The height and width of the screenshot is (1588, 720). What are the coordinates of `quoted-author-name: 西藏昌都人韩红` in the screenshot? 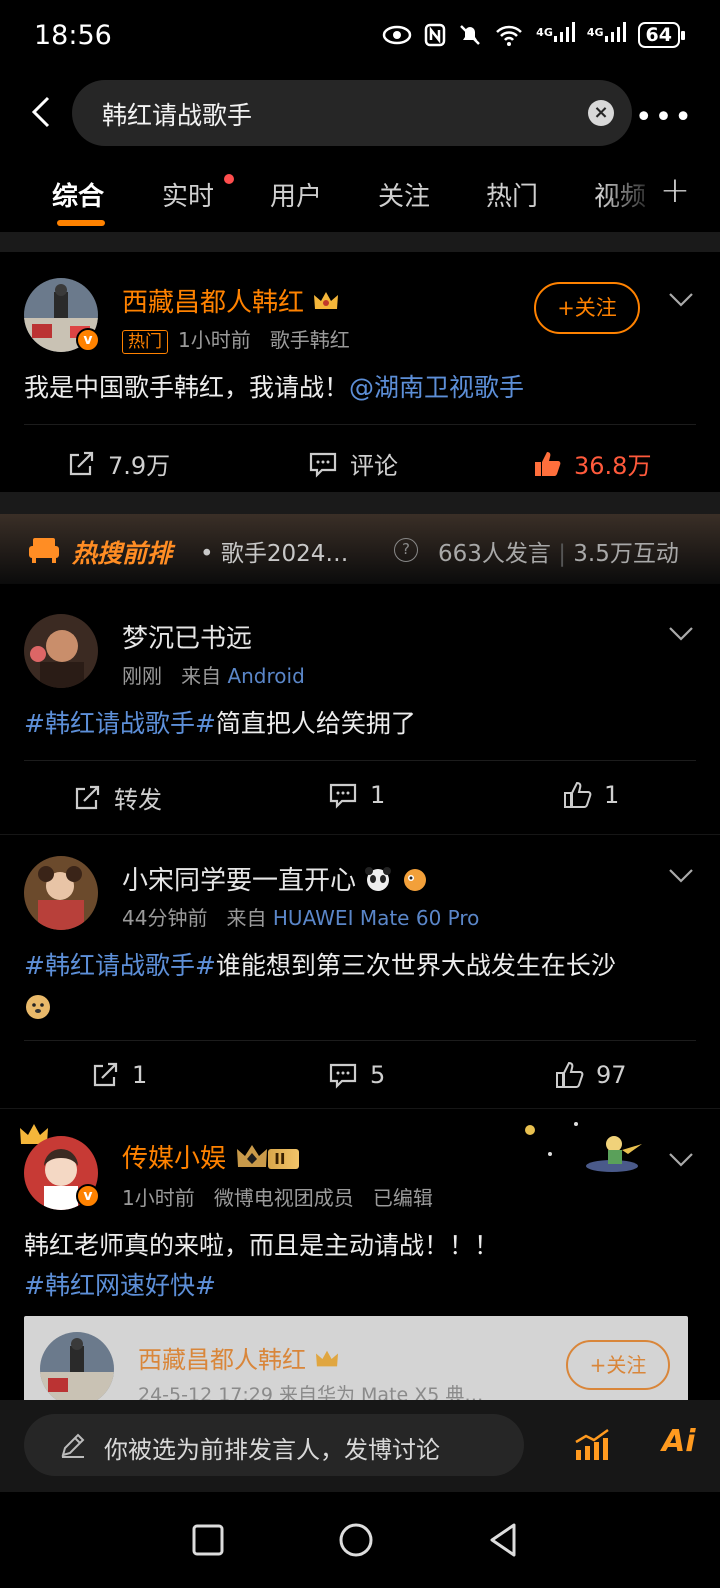 It's located at (222, 1360).